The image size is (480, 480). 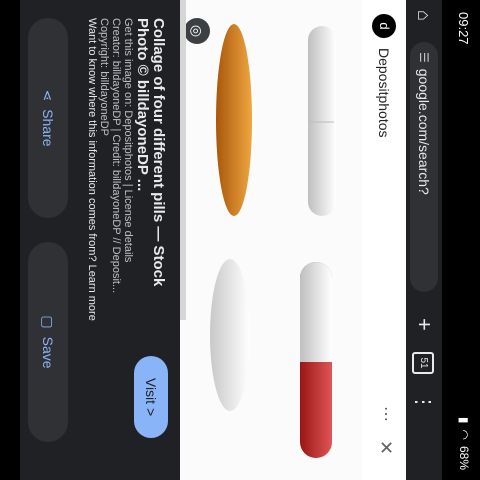 What do you see at coordinates (384, 240) in the screenshot?
I see `source-header: d Depositphotos ⋯ ✕` at bounding box center [384, 240].